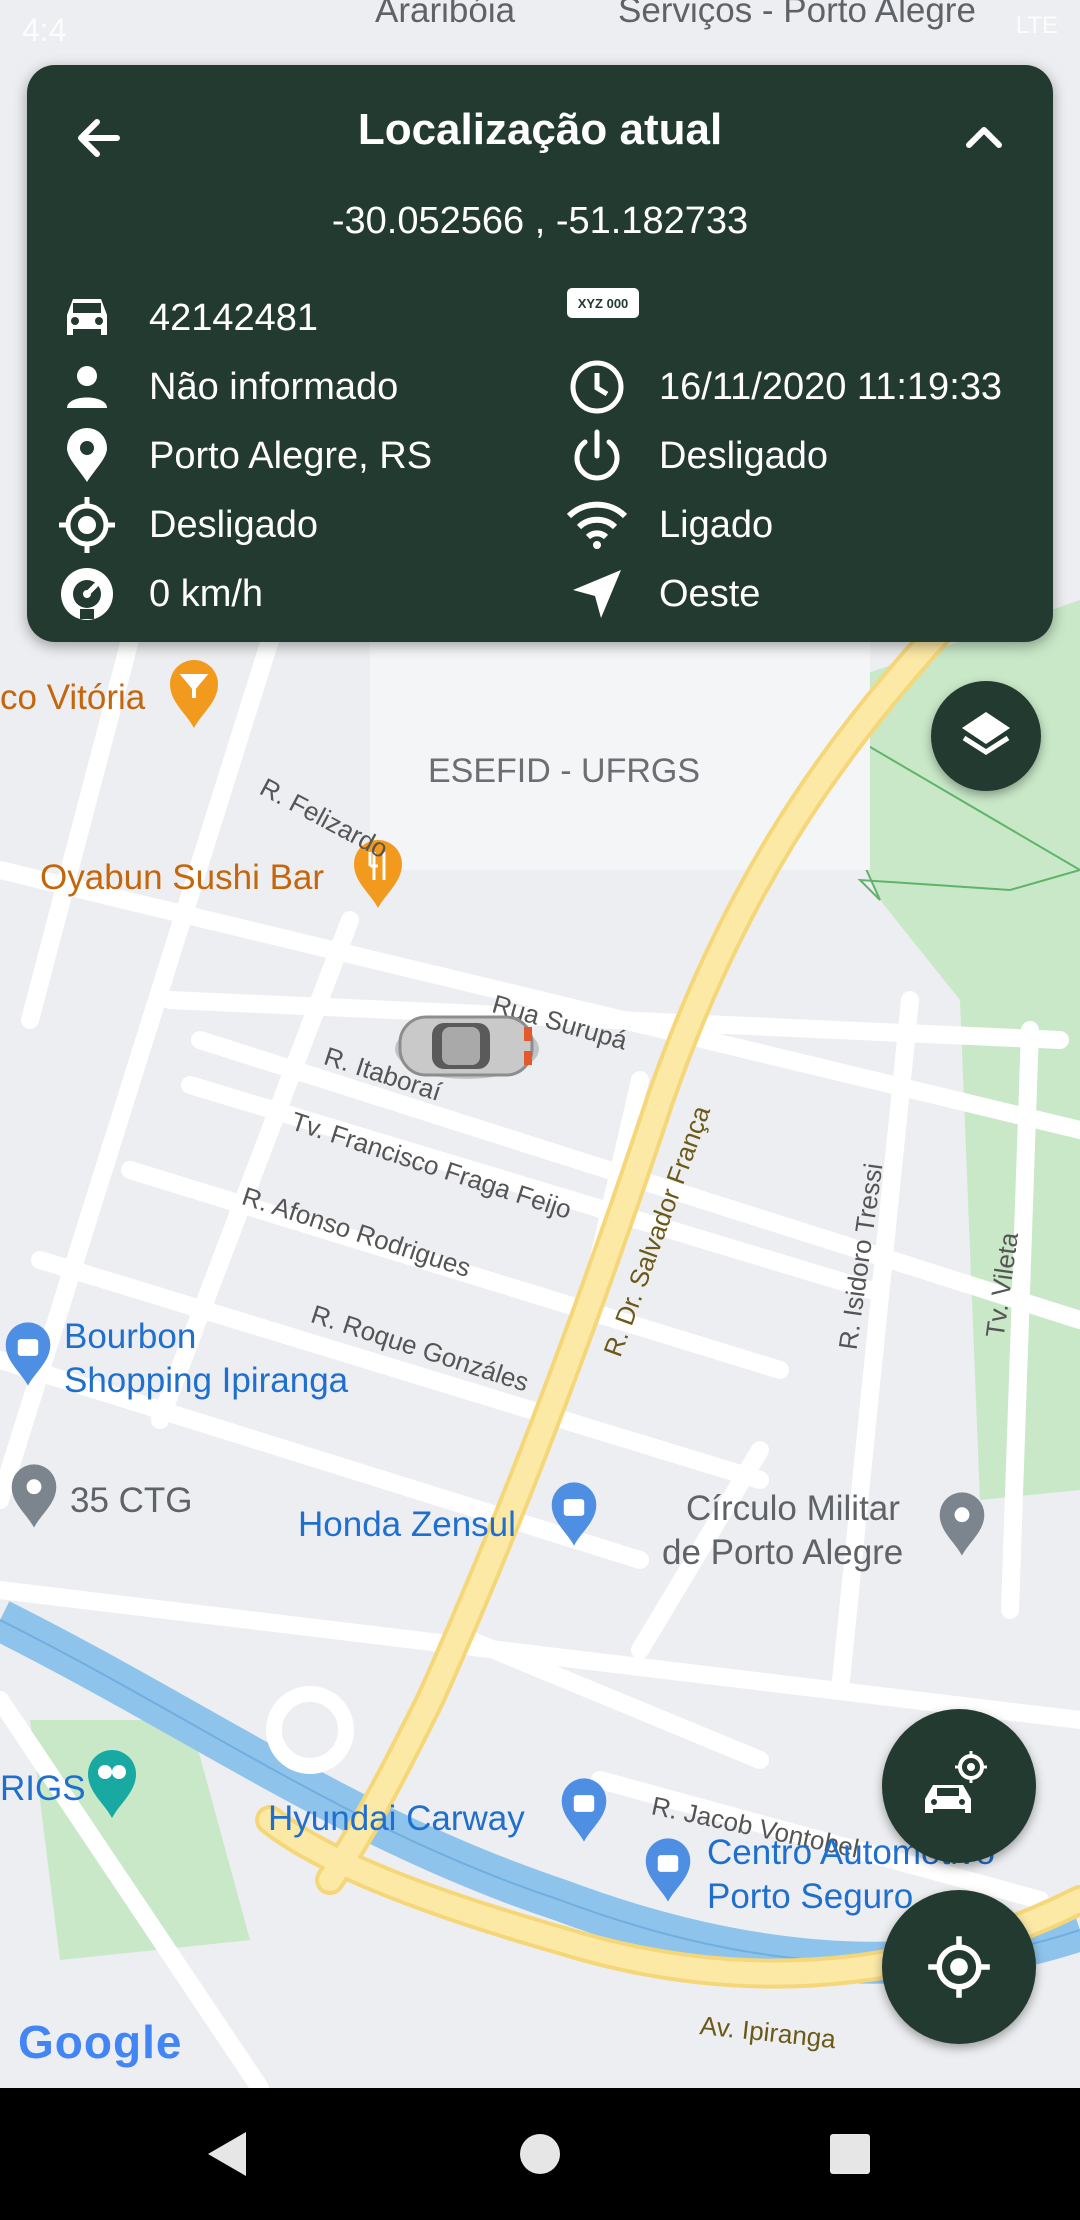  Describe the element at coordinates (793, 1508) in the screenshot. I see `poi-circulo-line1: Círculo Militar` at that location.